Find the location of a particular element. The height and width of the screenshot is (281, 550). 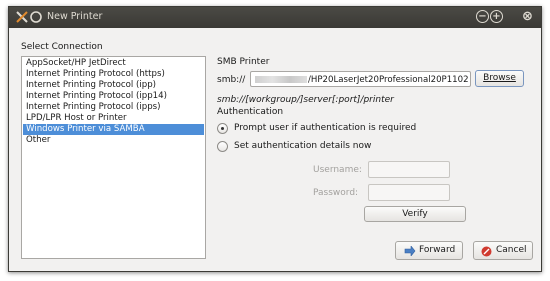

username-input is located at coordinates (409, 169).